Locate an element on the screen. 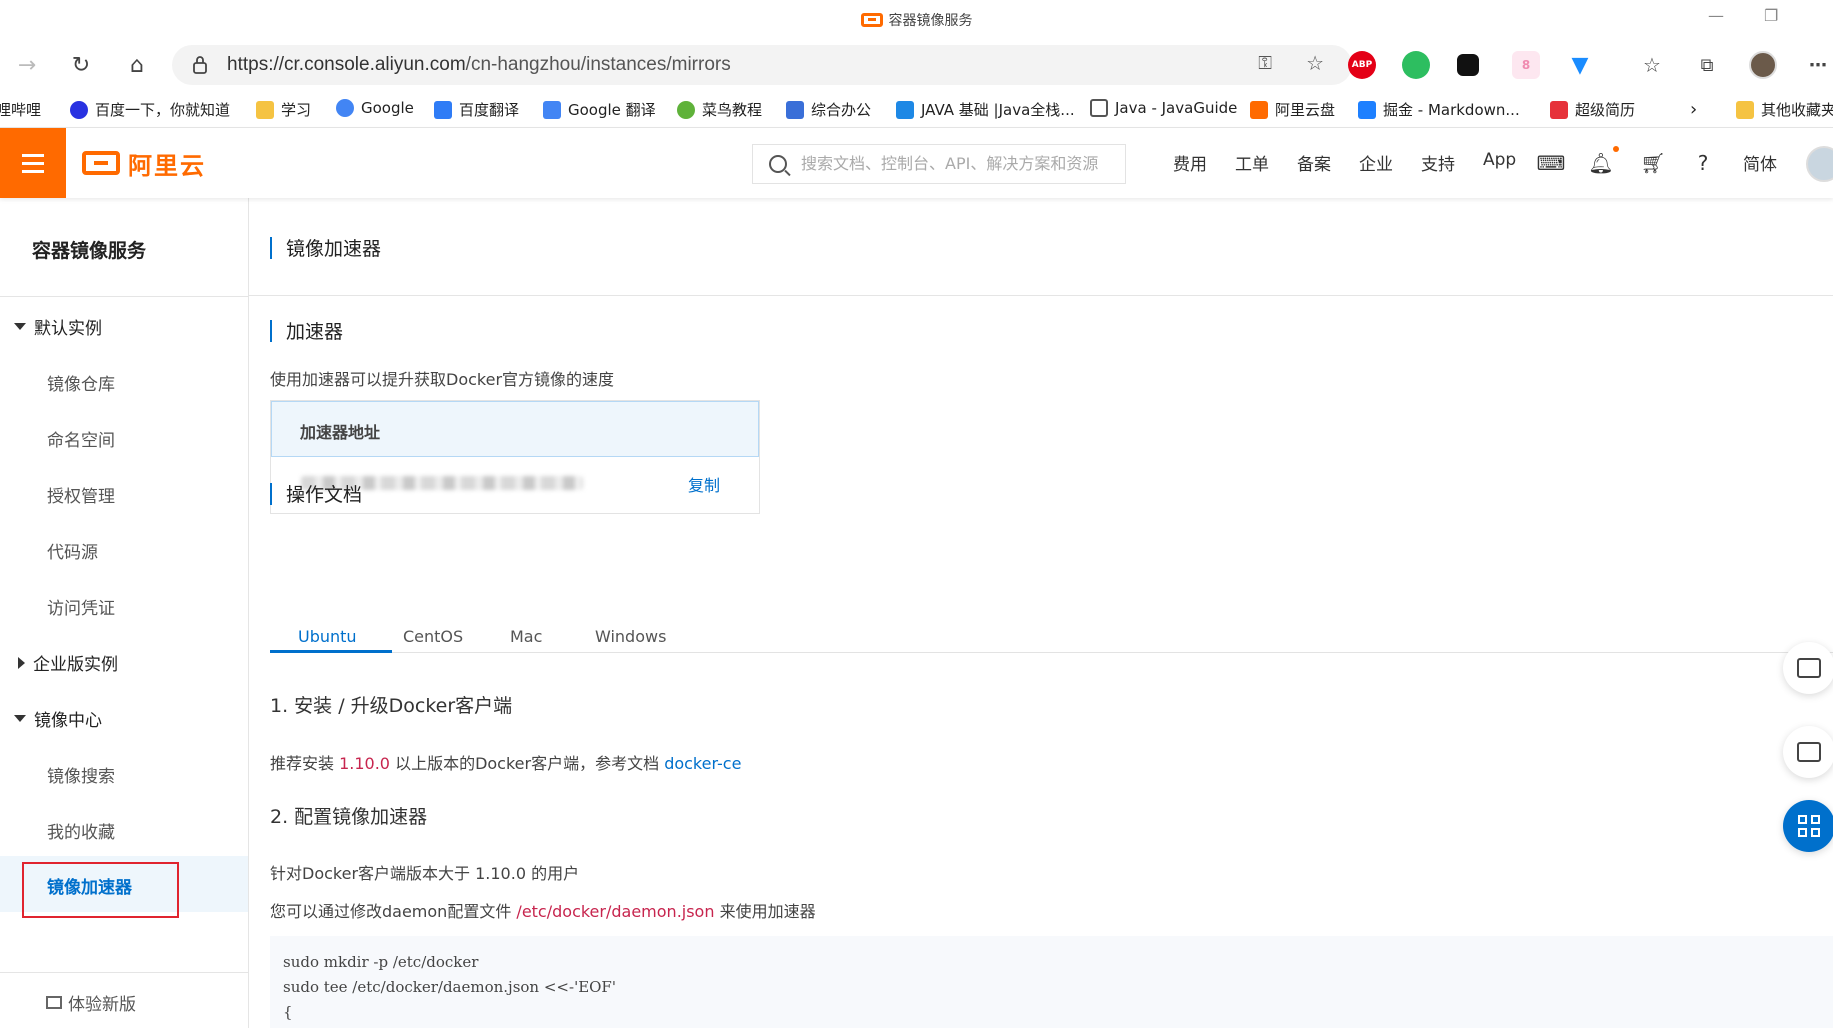  bookmark-other-folder: 其他收藏夹 is located at coordinates (1784, 109).